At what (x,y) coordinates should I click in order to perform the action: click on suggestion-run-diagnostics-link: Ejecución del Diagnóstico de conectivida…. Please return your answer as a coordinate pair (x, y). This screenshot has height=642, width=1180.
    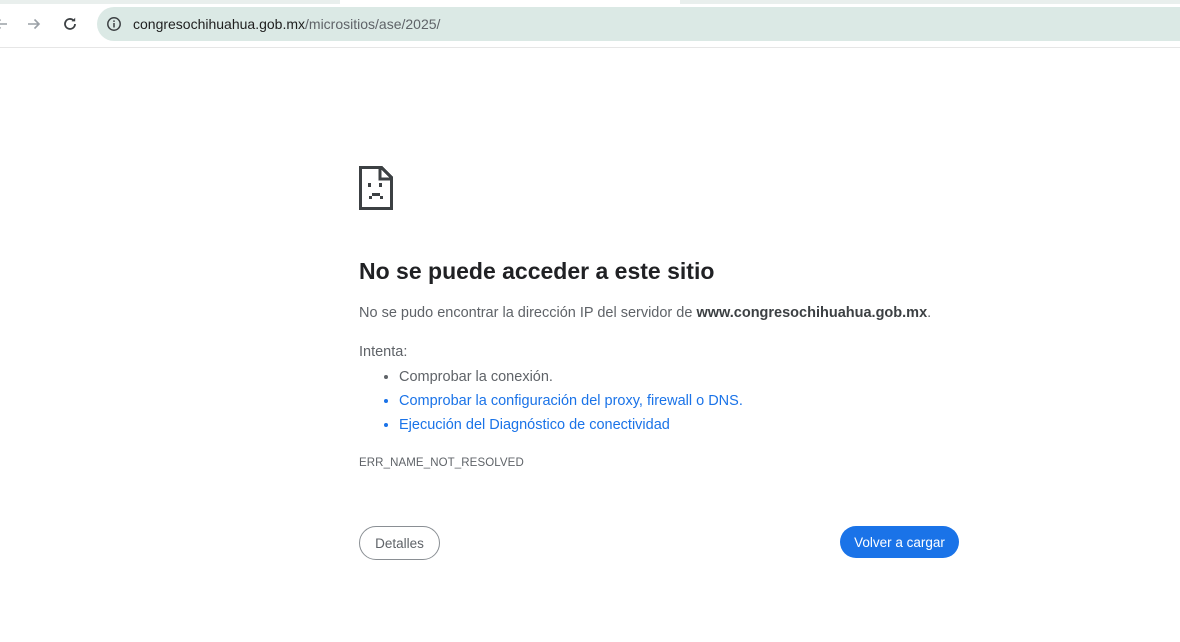
    Looking at the image, I should click on (571, 425).